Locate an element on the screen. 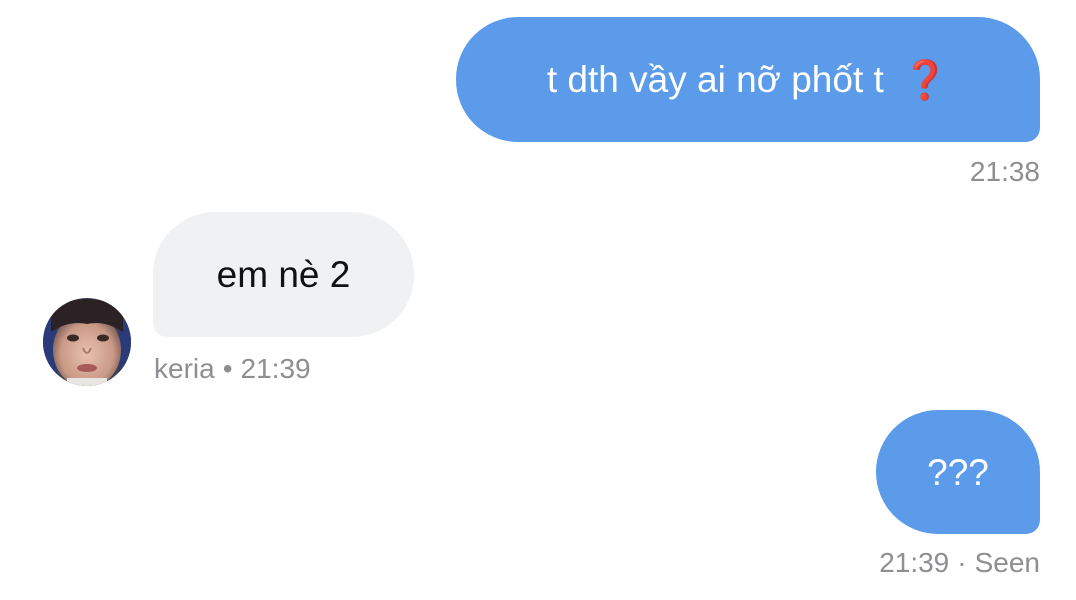  red-question-mark-icon: ❓ is located at coordinates (925, 79).